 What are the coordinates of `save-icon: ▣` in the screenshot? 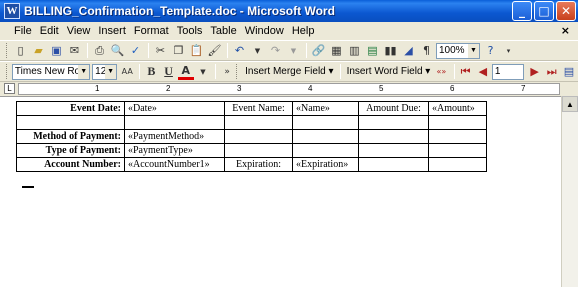 It's located at (56, 50).